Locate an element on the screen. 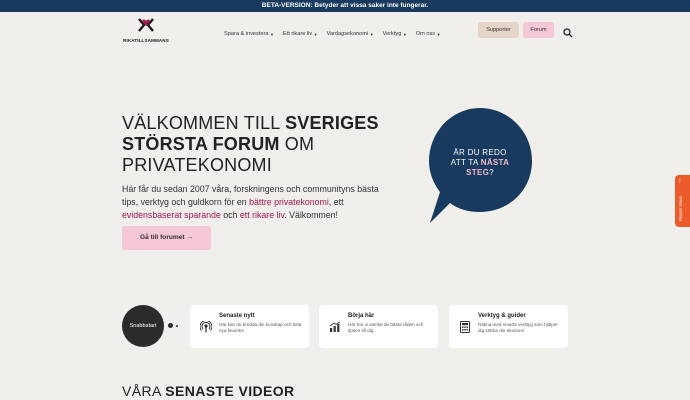 This screenshot has height=400, width=690. forum-button: Forum is located at coordinates (538, 30).